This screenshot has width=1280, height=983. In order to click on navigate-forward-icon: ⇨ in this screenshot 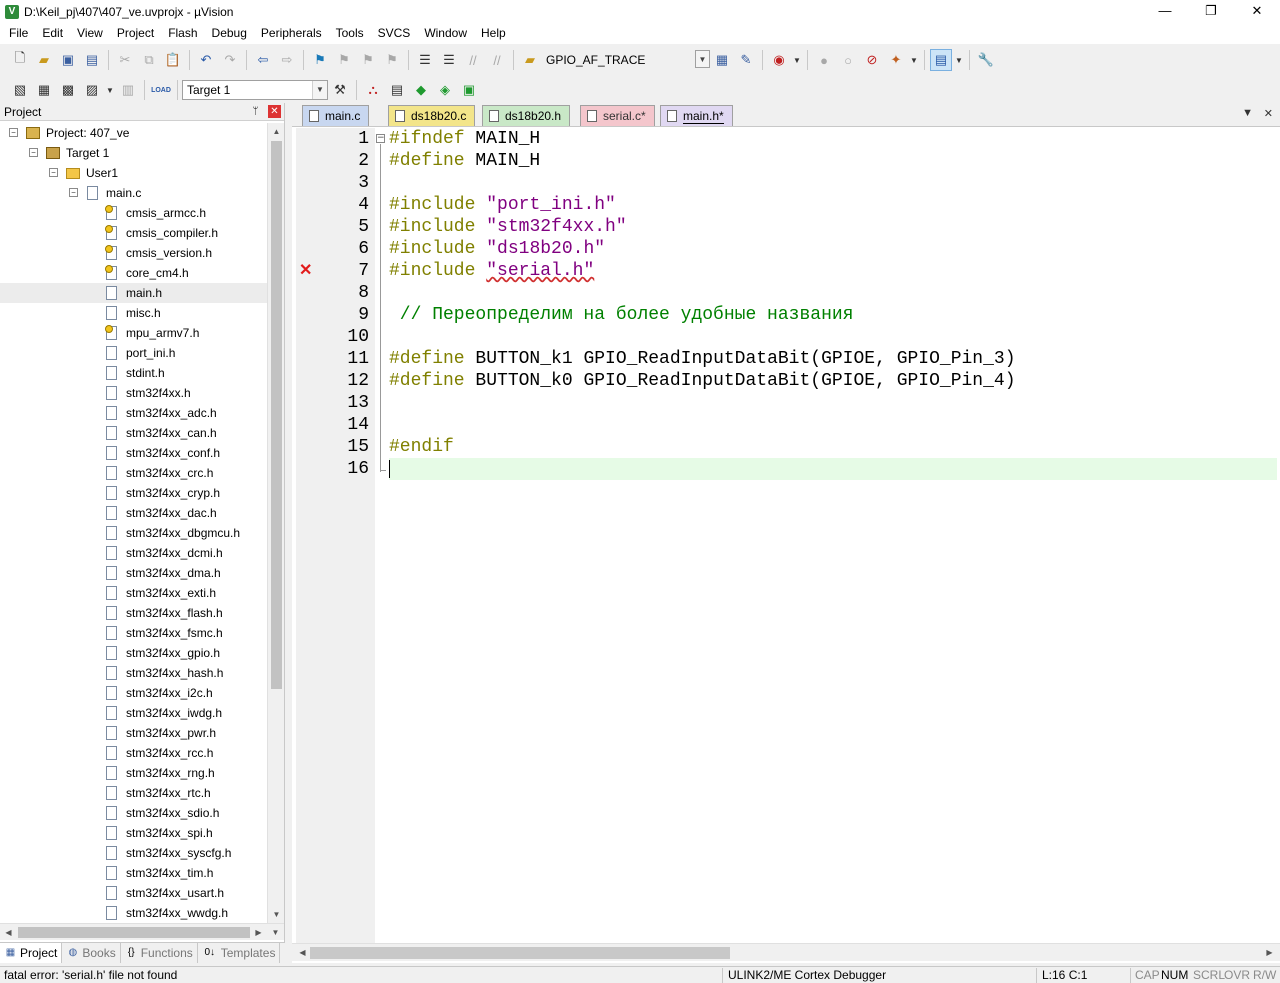, I will do `click(287, 60)`.